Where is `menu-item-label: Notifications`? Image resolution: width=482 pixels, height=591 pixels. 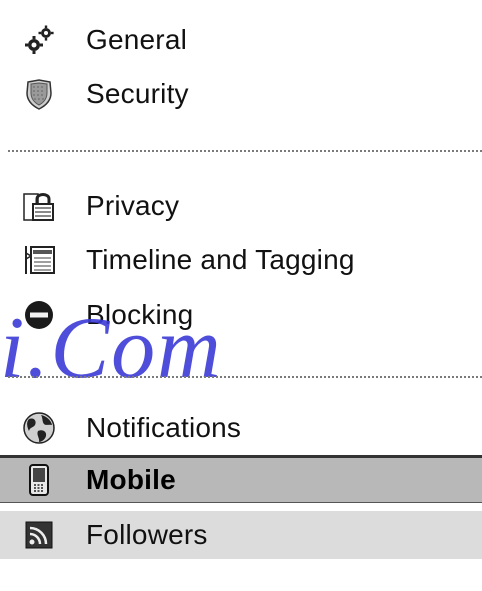
menu-item-label: Notifications is located at coordinates (164, 427).